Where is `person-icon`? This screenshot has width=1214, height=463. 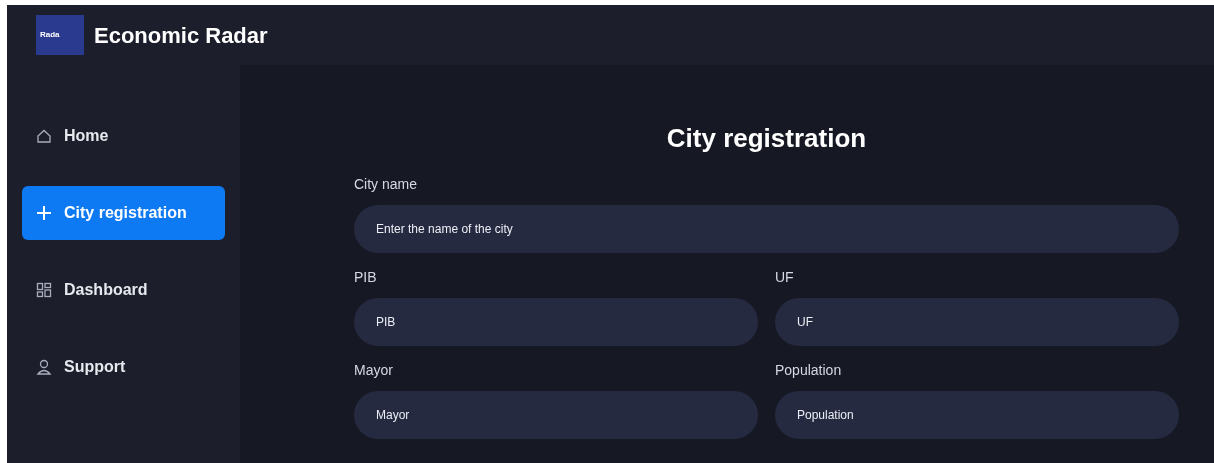
person-icon is located at coordinates (44, 367).